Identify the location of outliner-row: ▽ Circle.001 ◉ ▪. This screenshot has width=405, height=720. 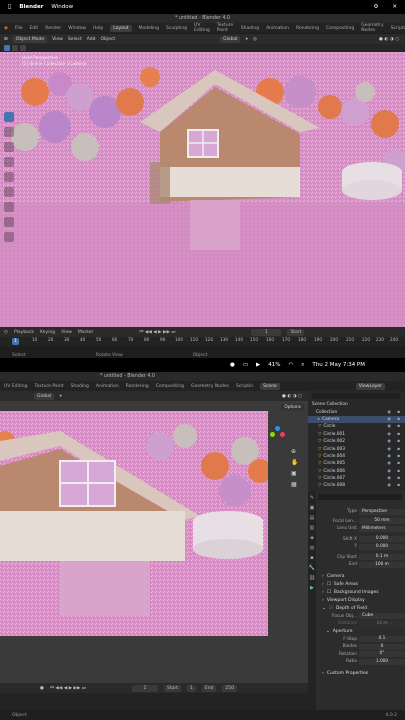
(356, 434).